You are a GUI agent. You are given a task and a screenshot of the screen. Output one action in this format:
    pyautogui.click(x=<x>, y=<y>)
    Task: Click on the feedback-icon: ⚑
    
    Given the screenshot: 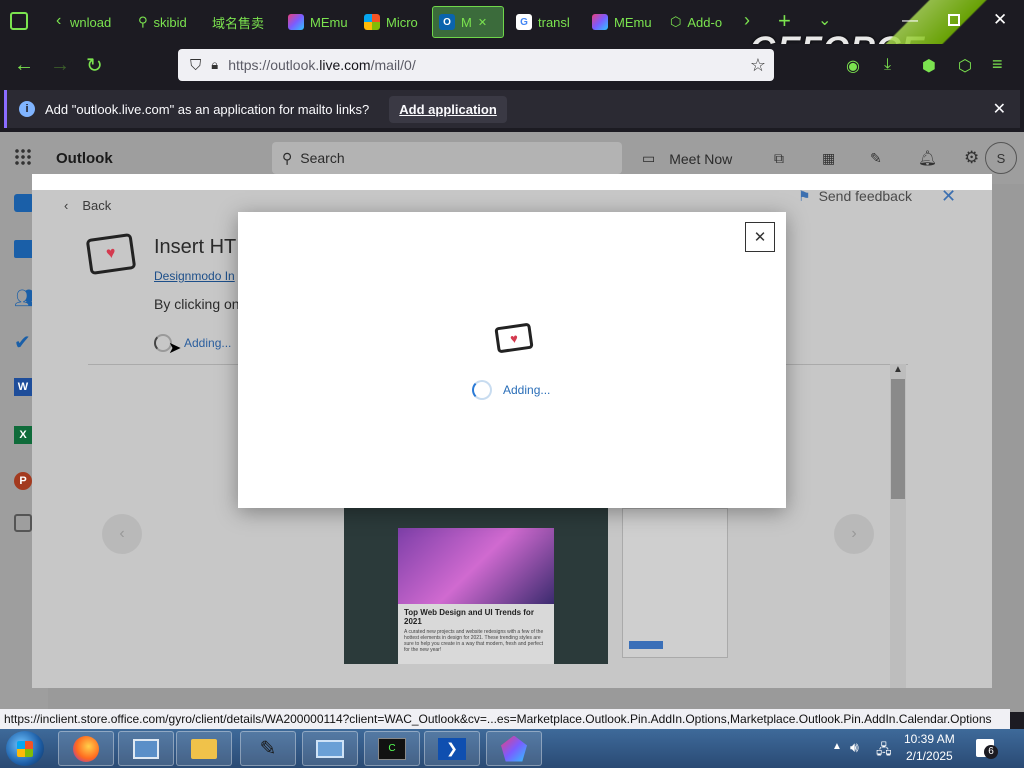 What is the action you would take?
    pyautogui.click(x=804, y=196)
    